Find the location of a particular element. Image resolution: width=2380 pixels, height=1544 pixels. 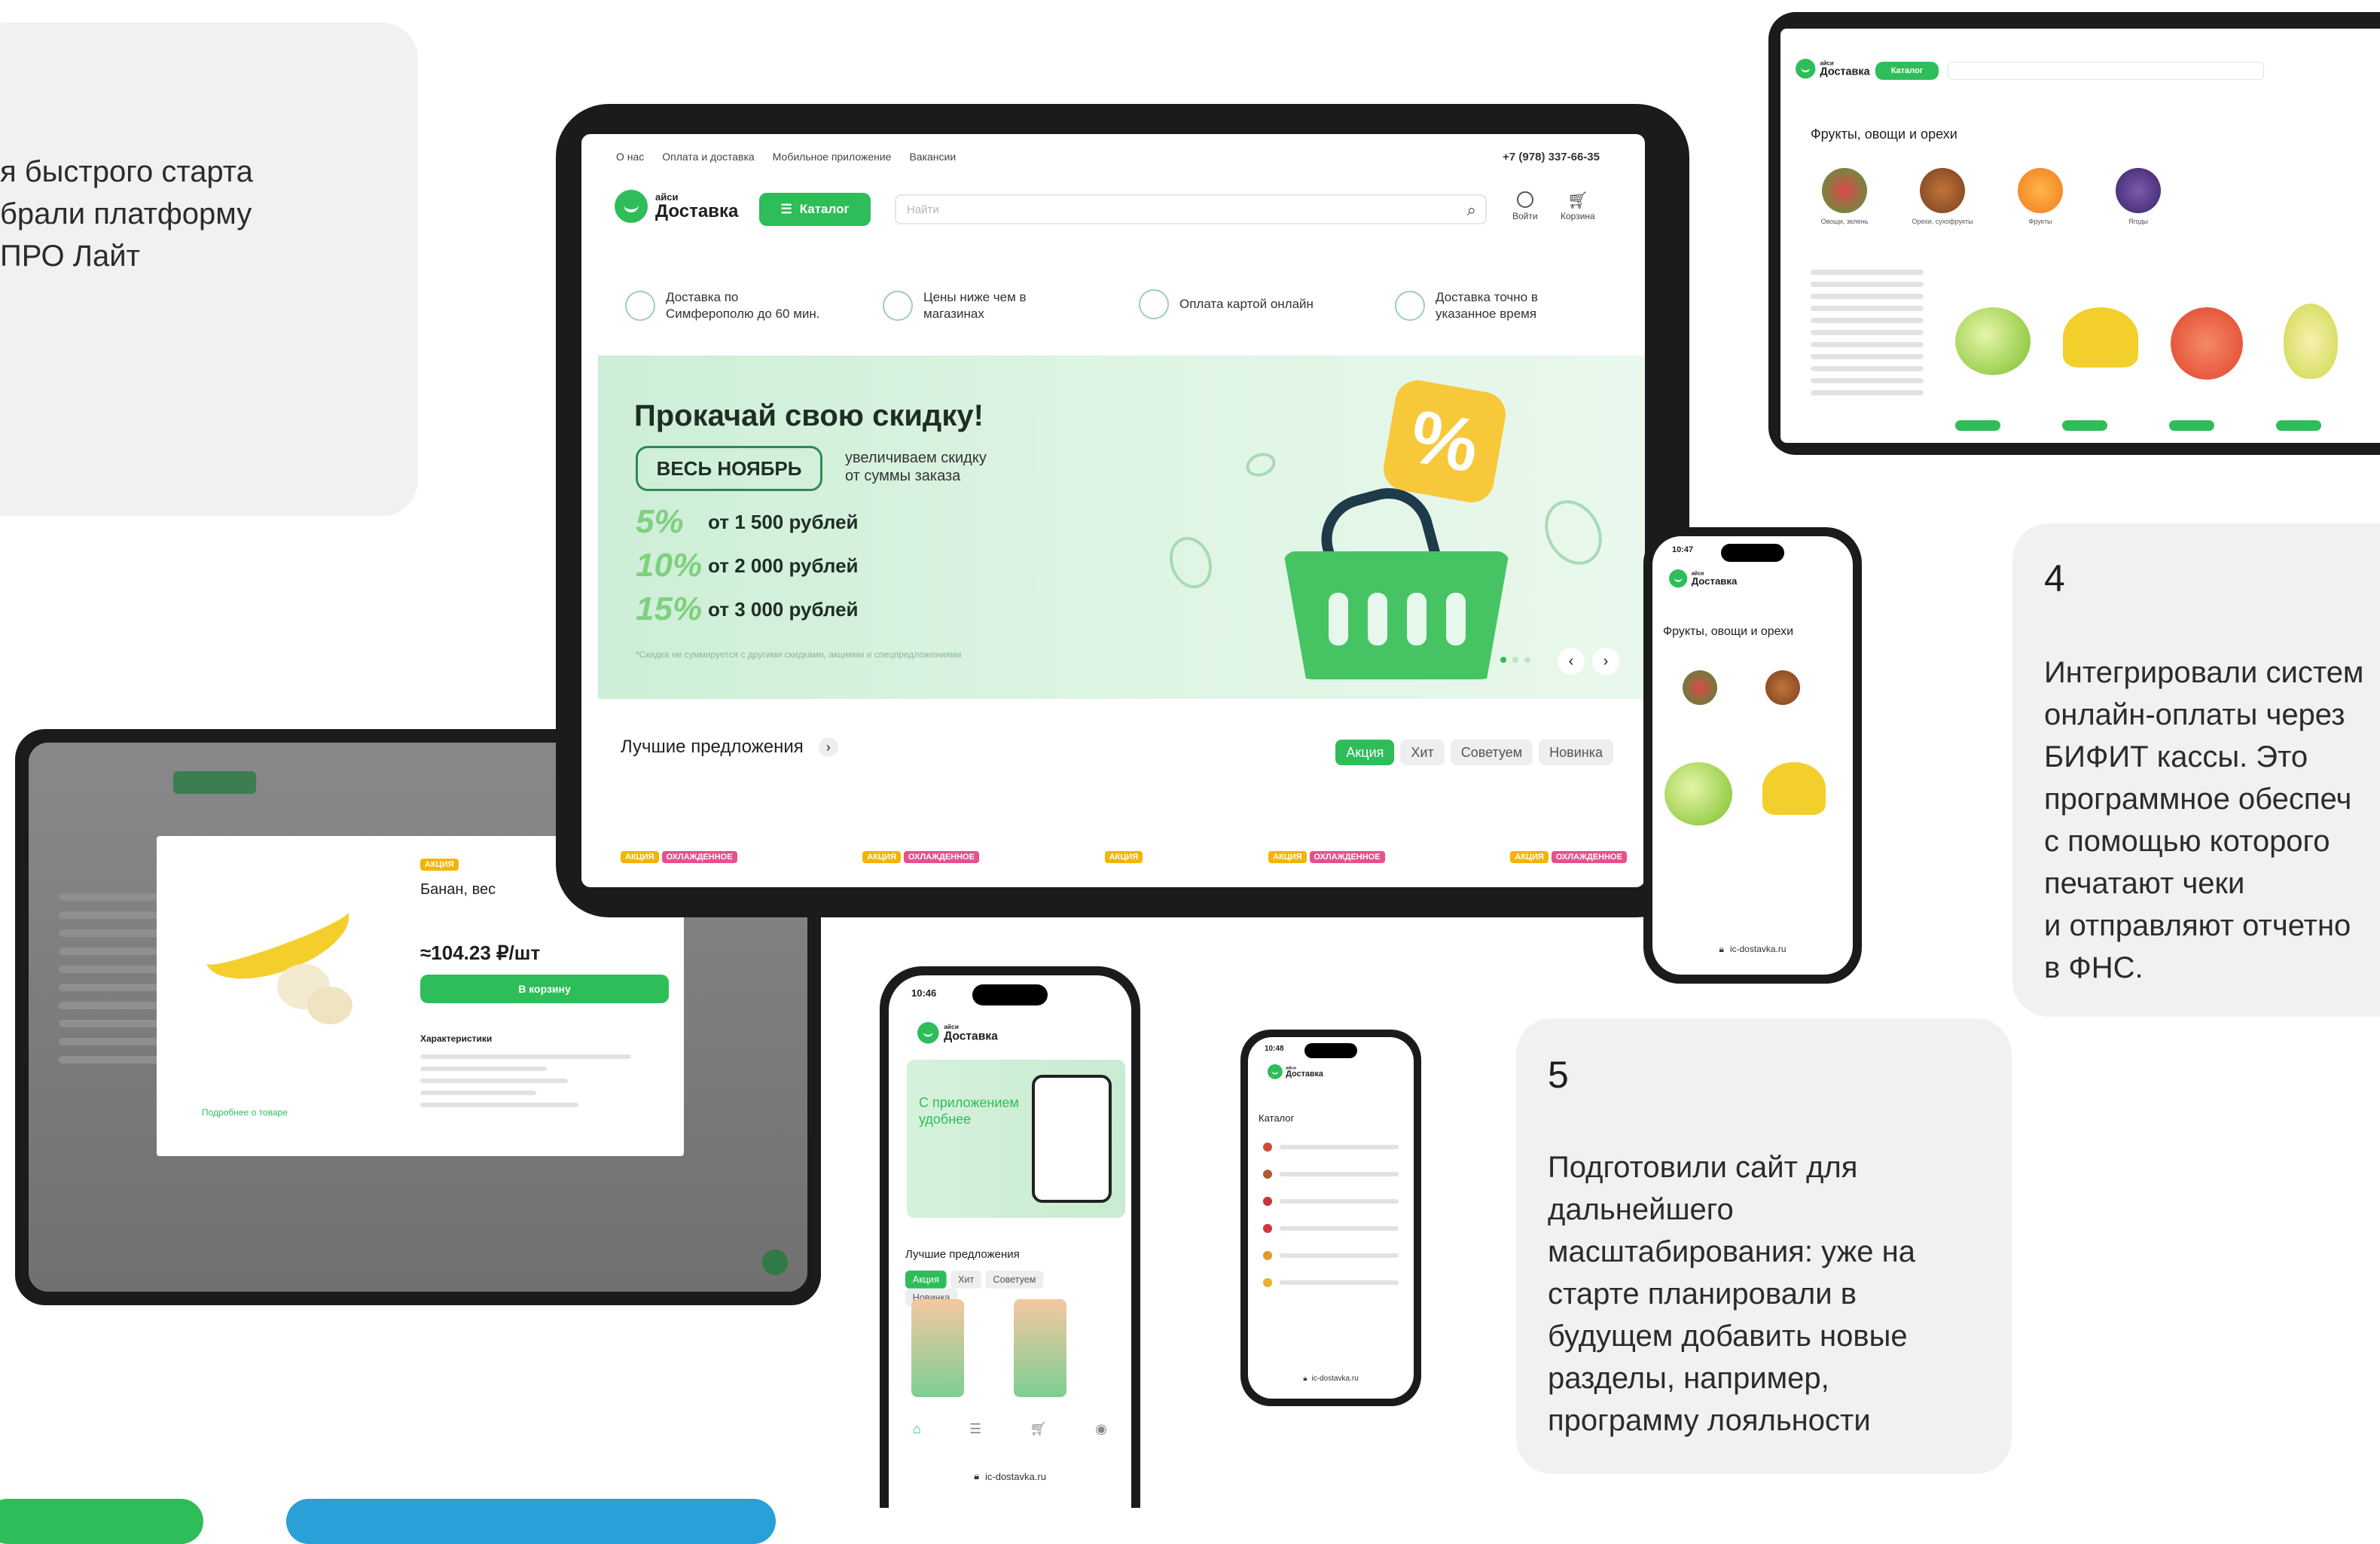

nav-vacancies: Вакансии is located at coordinates (932, 157).